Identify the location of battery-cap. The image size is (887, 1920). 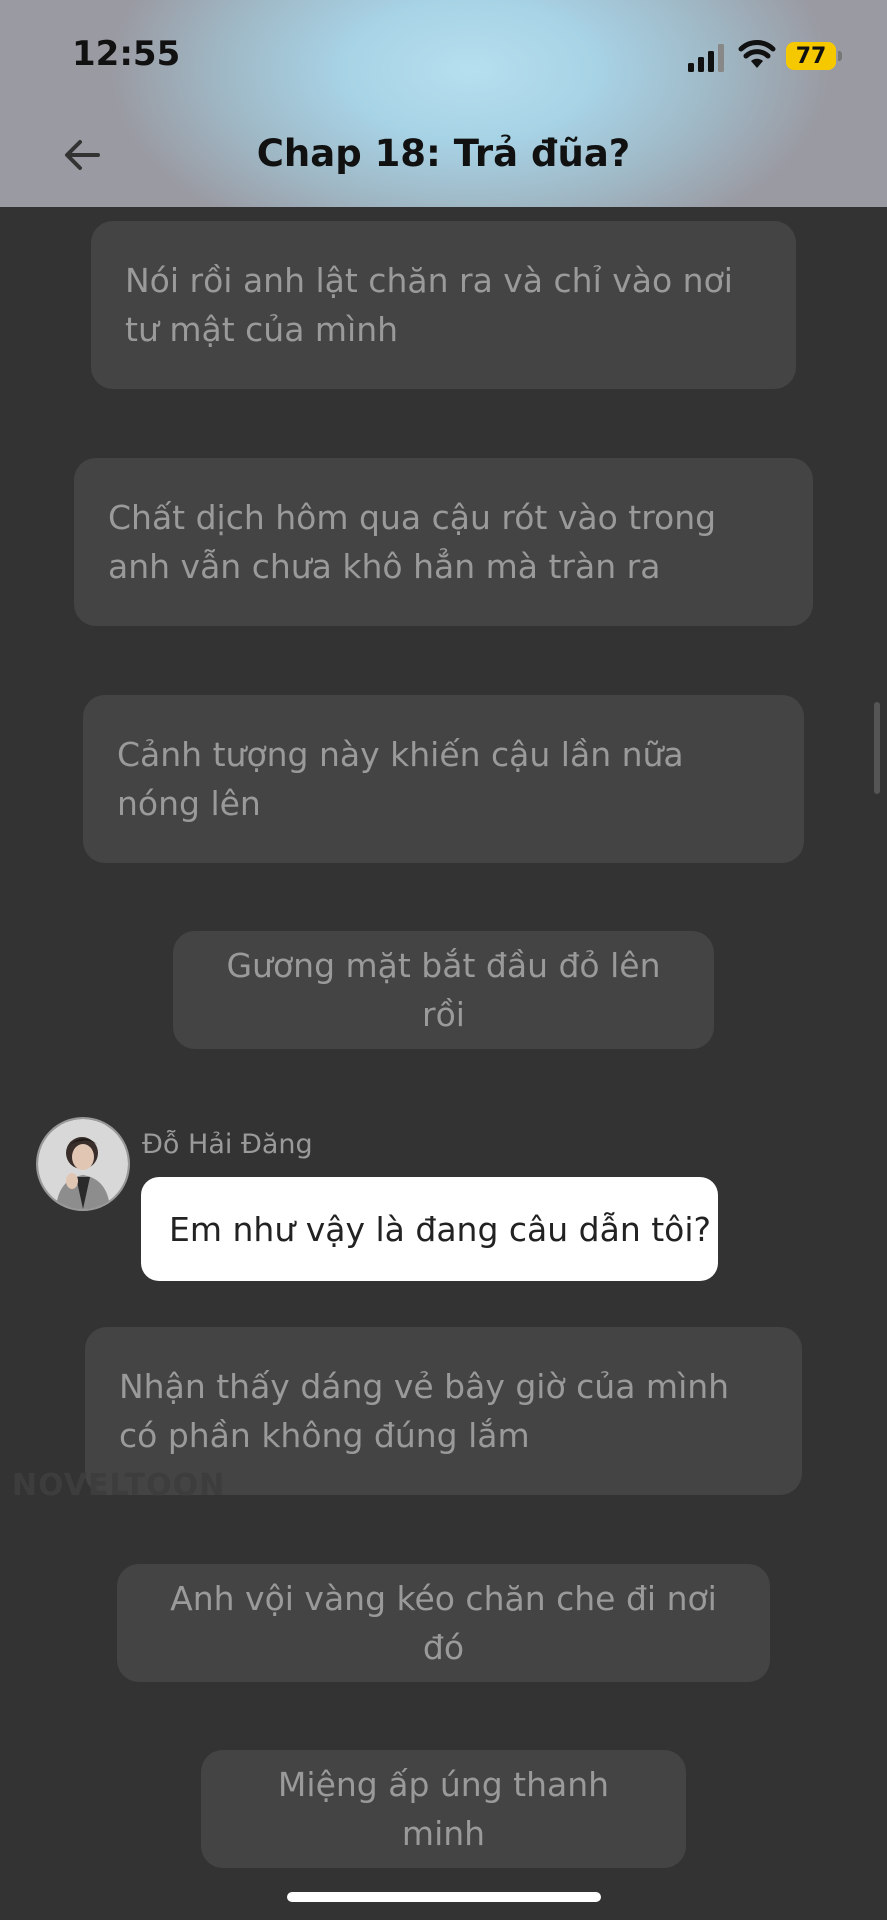
(840, 56).